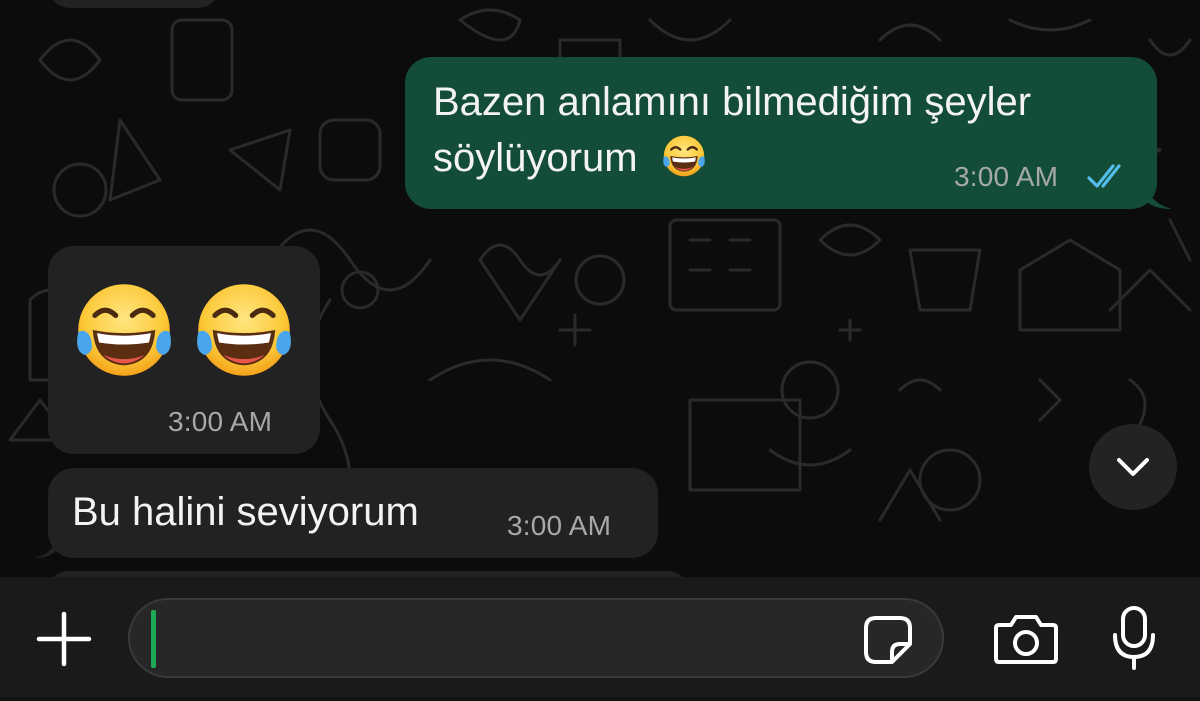 The height and width of the screenshot is (701, 1200). Describe the element at coordinates (536, 638) in the screenshot. I see `message-input` at that location.